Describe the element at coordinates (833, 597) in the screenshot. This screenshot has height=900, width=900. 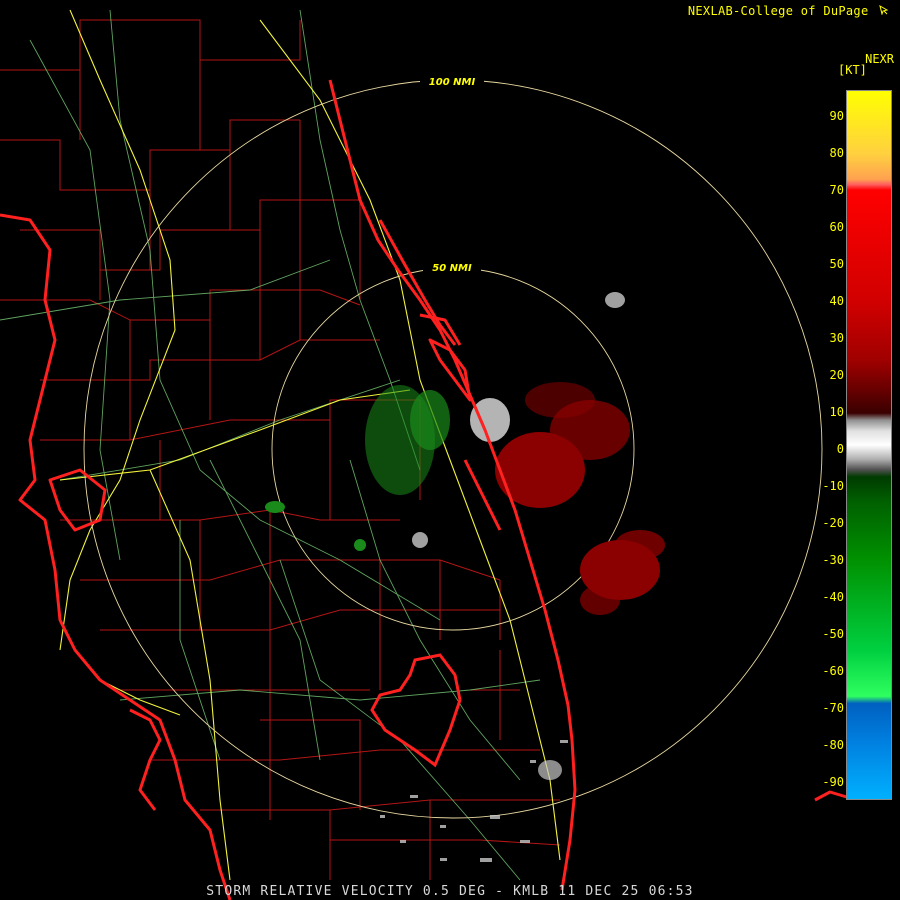
I see `colorbar-tick-label: -40` at that location.